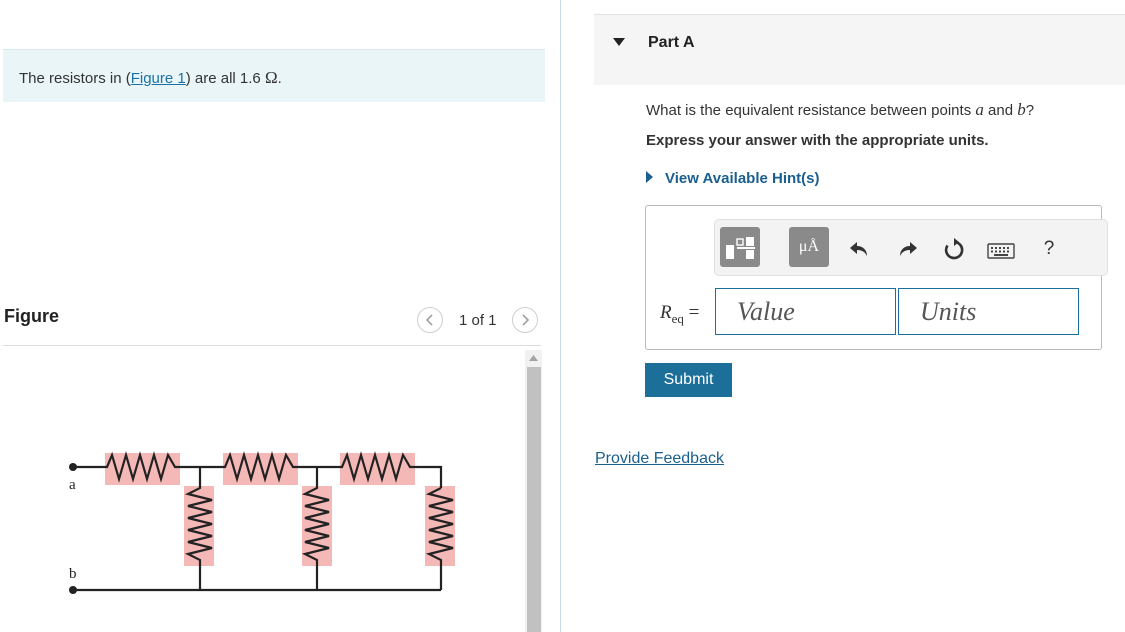  Describe the element at coordinates (688, 380) in the screenshot. I see `submit-button: Submit` at that location.